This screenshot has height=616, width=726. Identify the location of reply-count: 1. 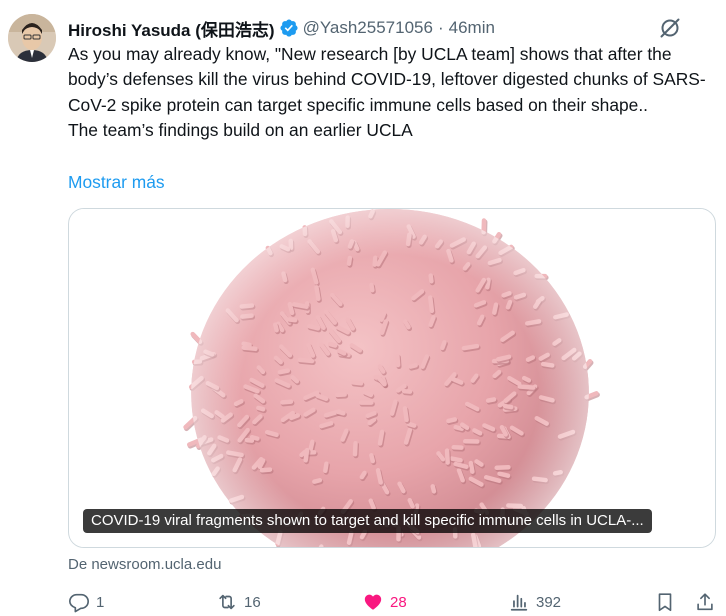
(100, 602).